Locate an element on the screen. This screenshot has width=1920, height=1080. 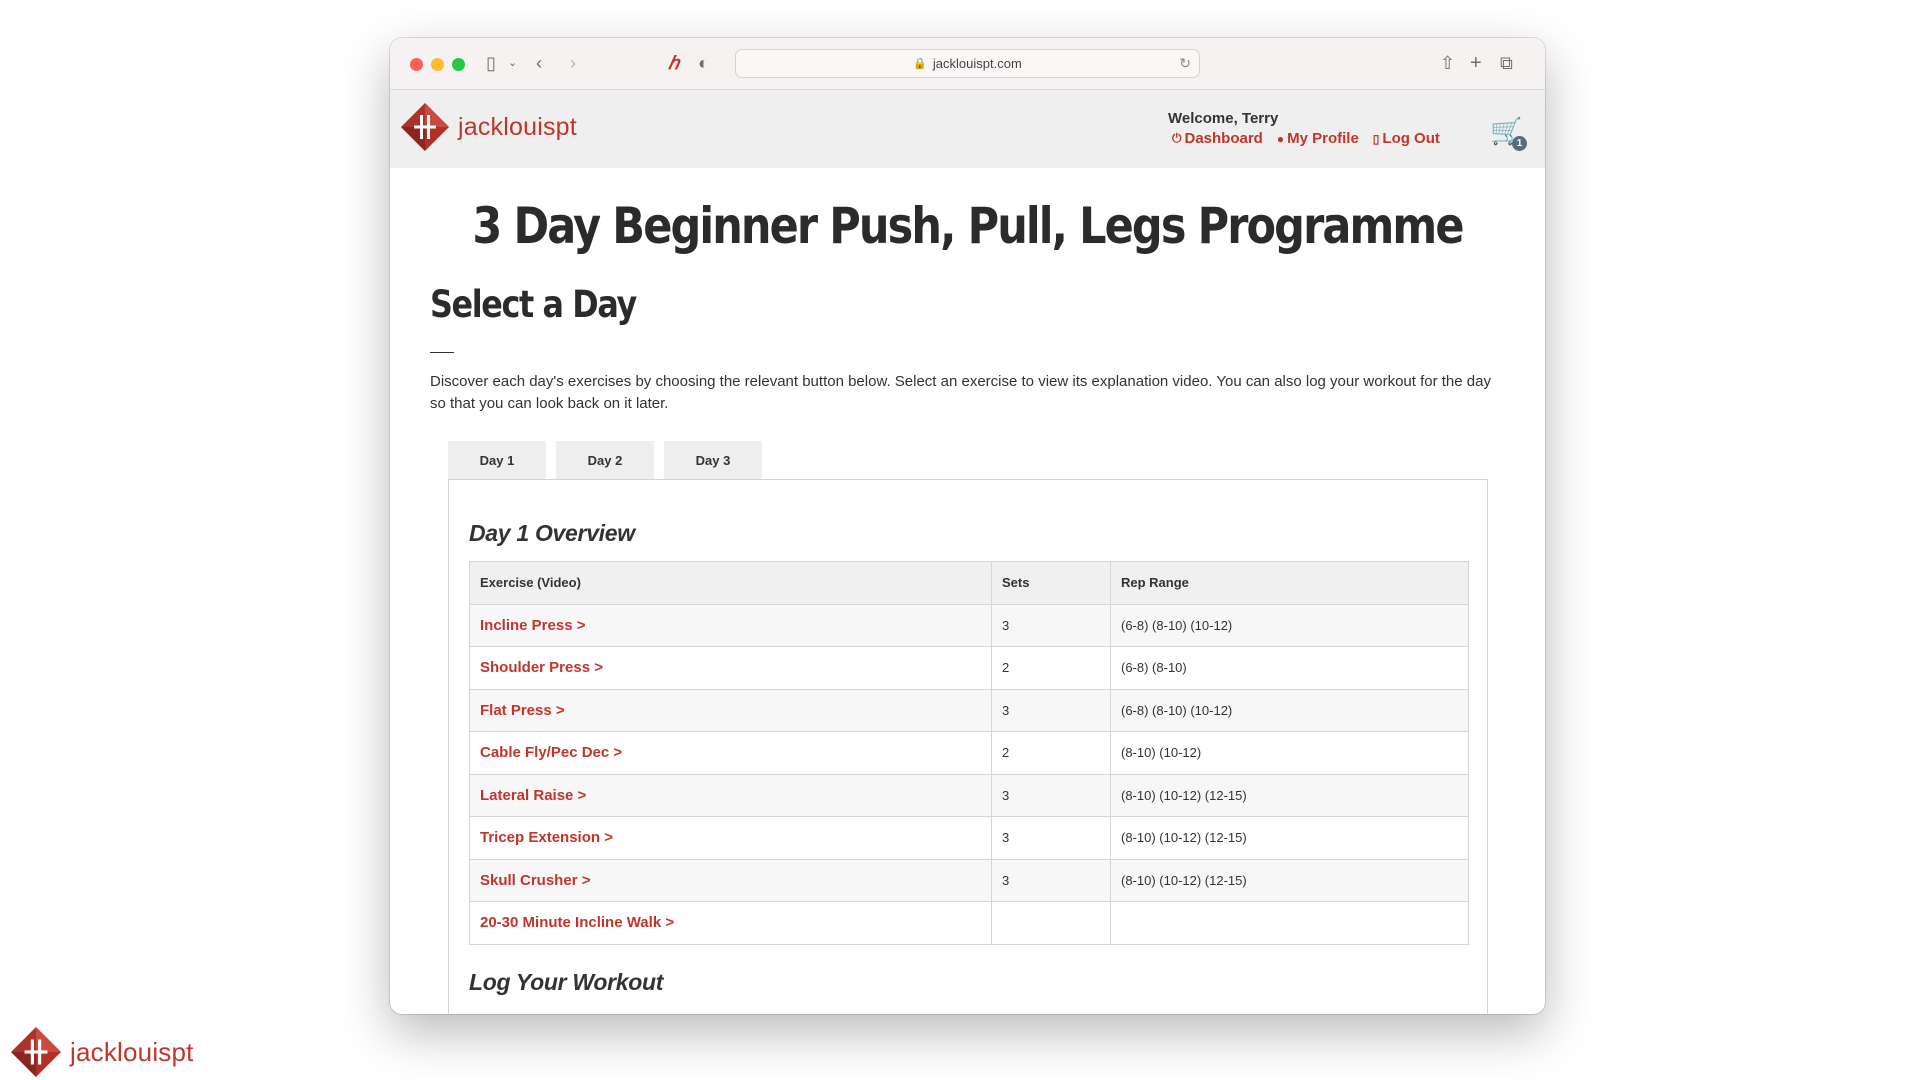
zoom-window-button is located at coordinates (458, 64).